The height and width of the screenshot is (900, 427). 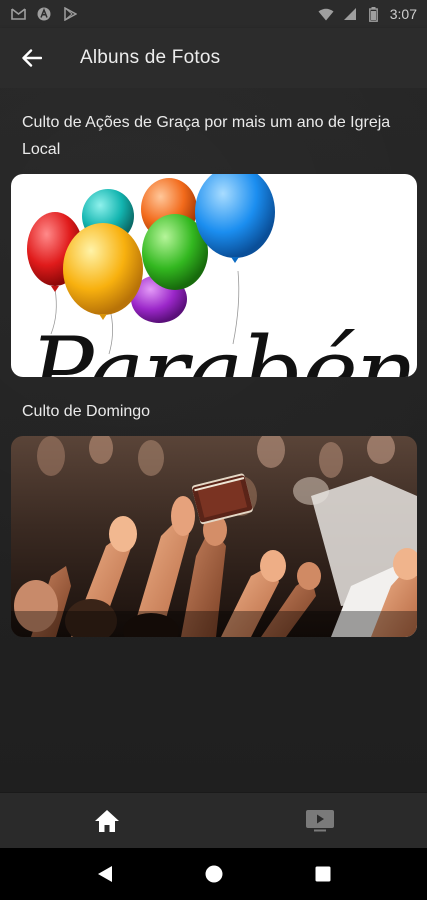 I want to click on home-icon, so click(x=106, y=820).